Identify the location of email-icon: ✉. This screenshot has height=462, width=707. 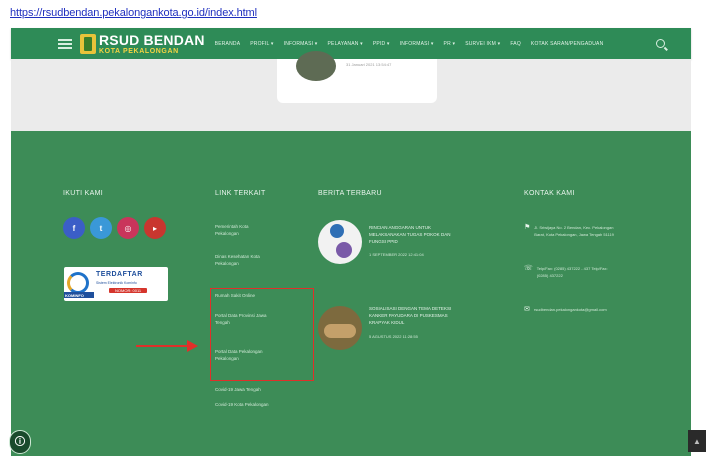
(527, 309).